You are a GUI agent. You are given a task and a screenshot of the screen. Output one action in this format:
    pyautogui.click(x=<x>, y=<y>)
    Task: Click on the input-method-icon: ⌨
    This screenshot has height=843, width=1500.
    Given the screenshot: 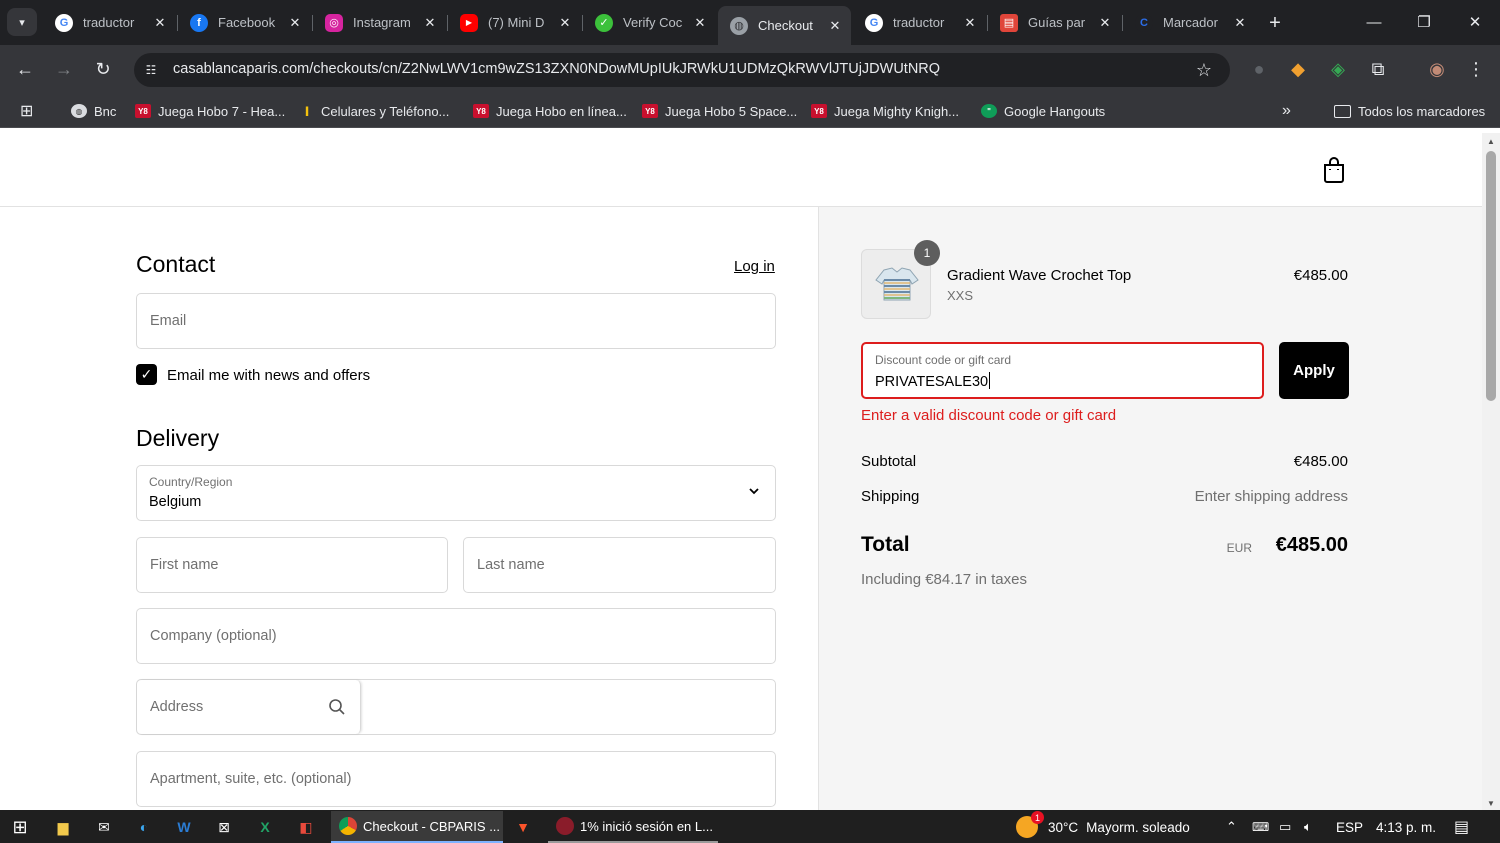 What is the action you would take?
    pyautogui.click(x=1260, y=827)
    